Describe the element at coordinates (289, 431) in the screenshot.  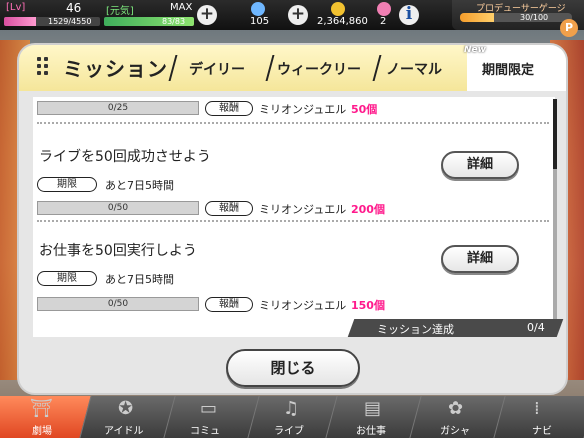
I see `nav-label-live: ライブ` at that location.